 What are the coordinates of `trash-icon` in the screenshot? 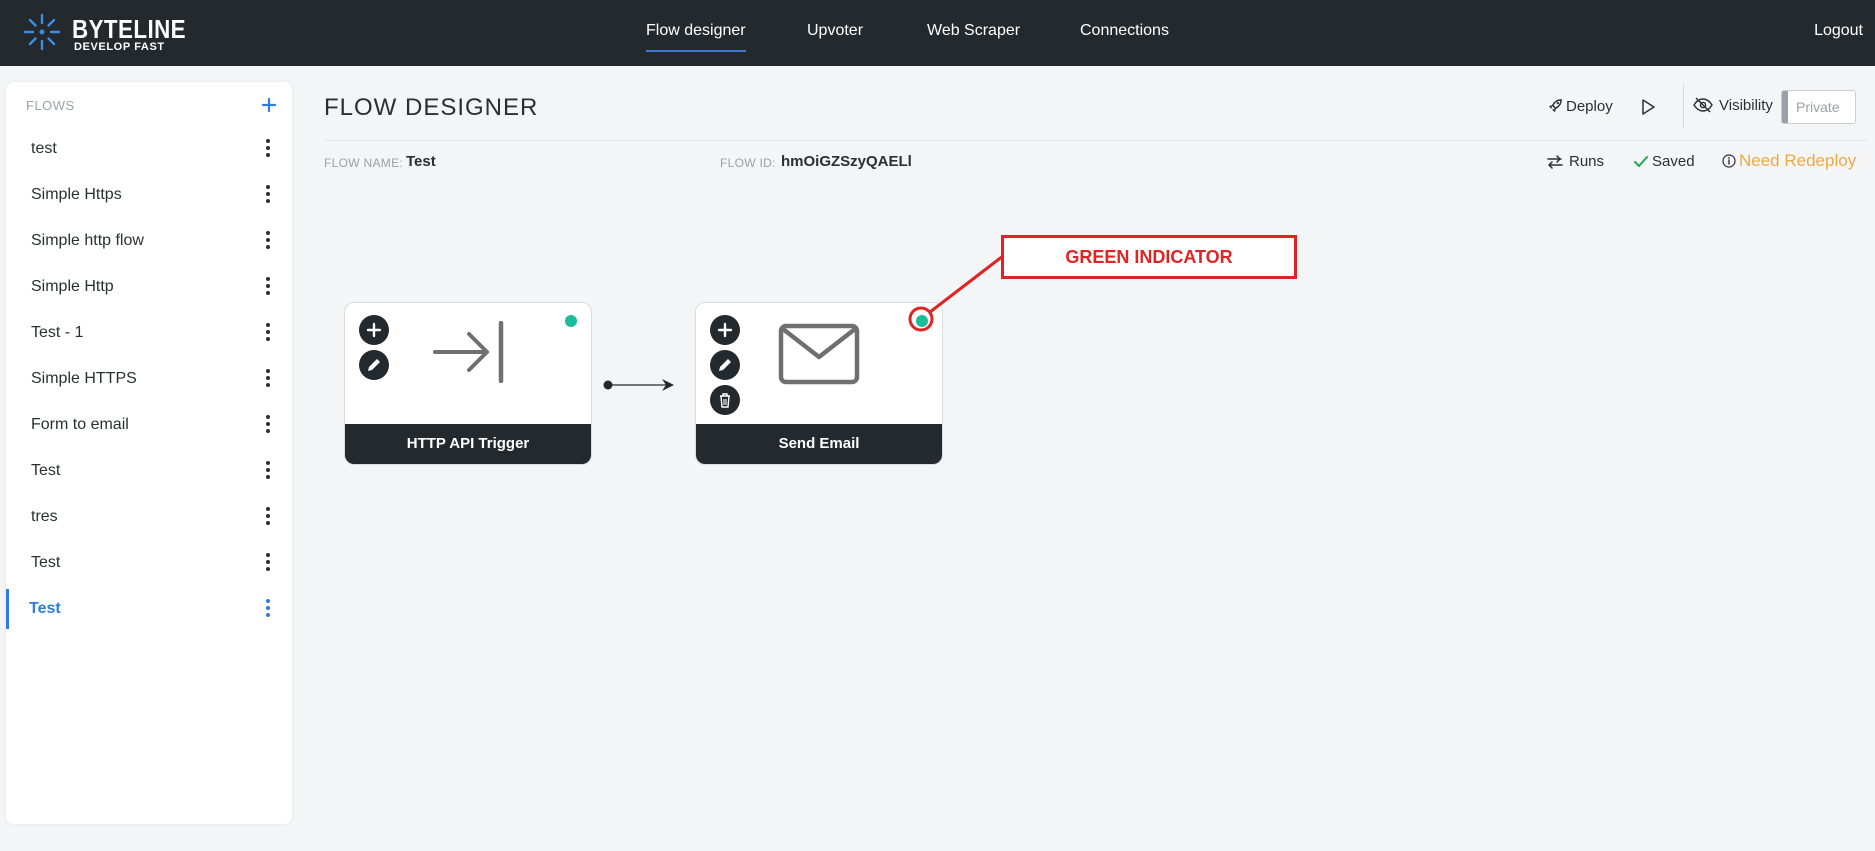 It's located at (725, 400).